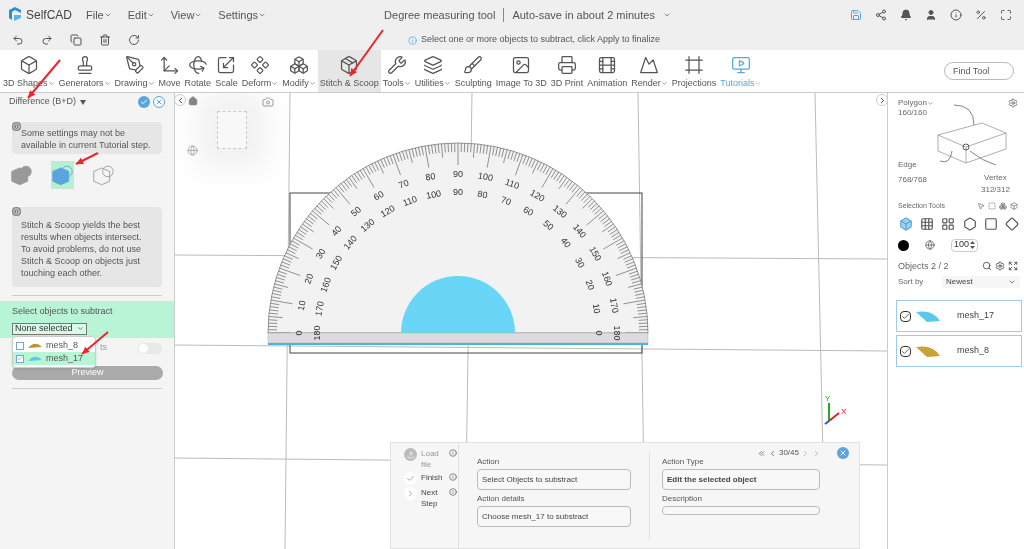 This screenshot has height=549, width=1024. What do you see at coordinates (906, 15) in the screenshot?
I see `bell-icon` at bounding box center [906, 15].